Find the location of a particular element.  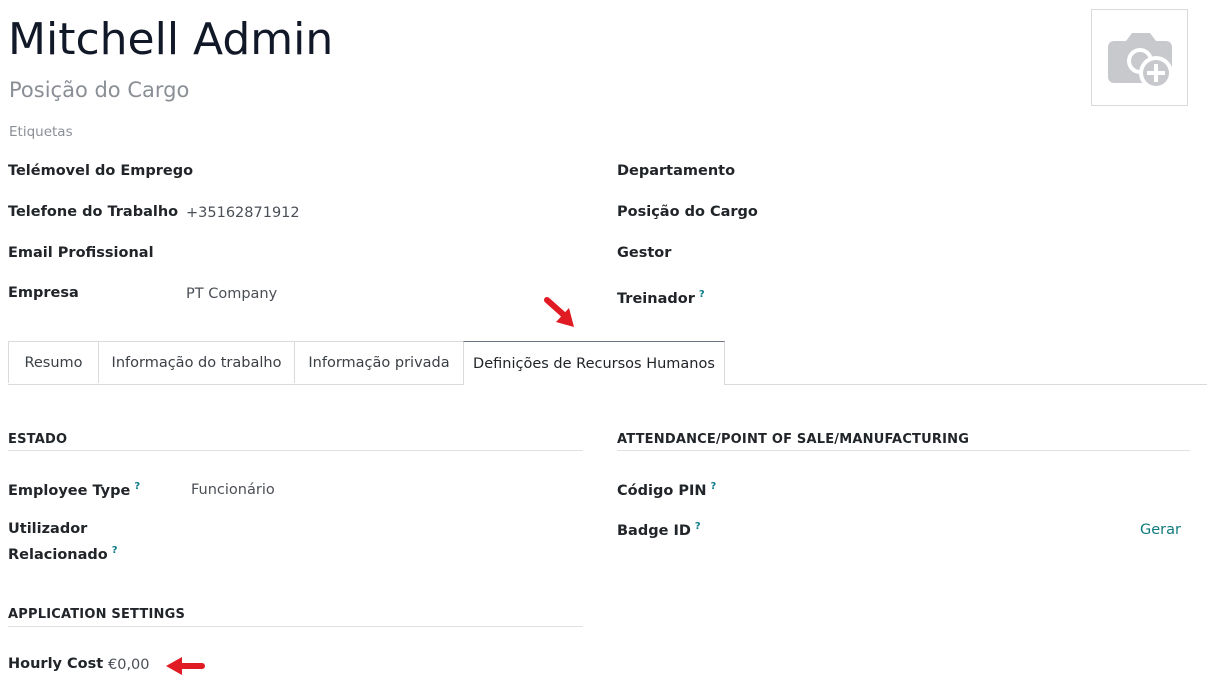

related-user-label-line2: Relacionado? is located at coordinates (63, 554).